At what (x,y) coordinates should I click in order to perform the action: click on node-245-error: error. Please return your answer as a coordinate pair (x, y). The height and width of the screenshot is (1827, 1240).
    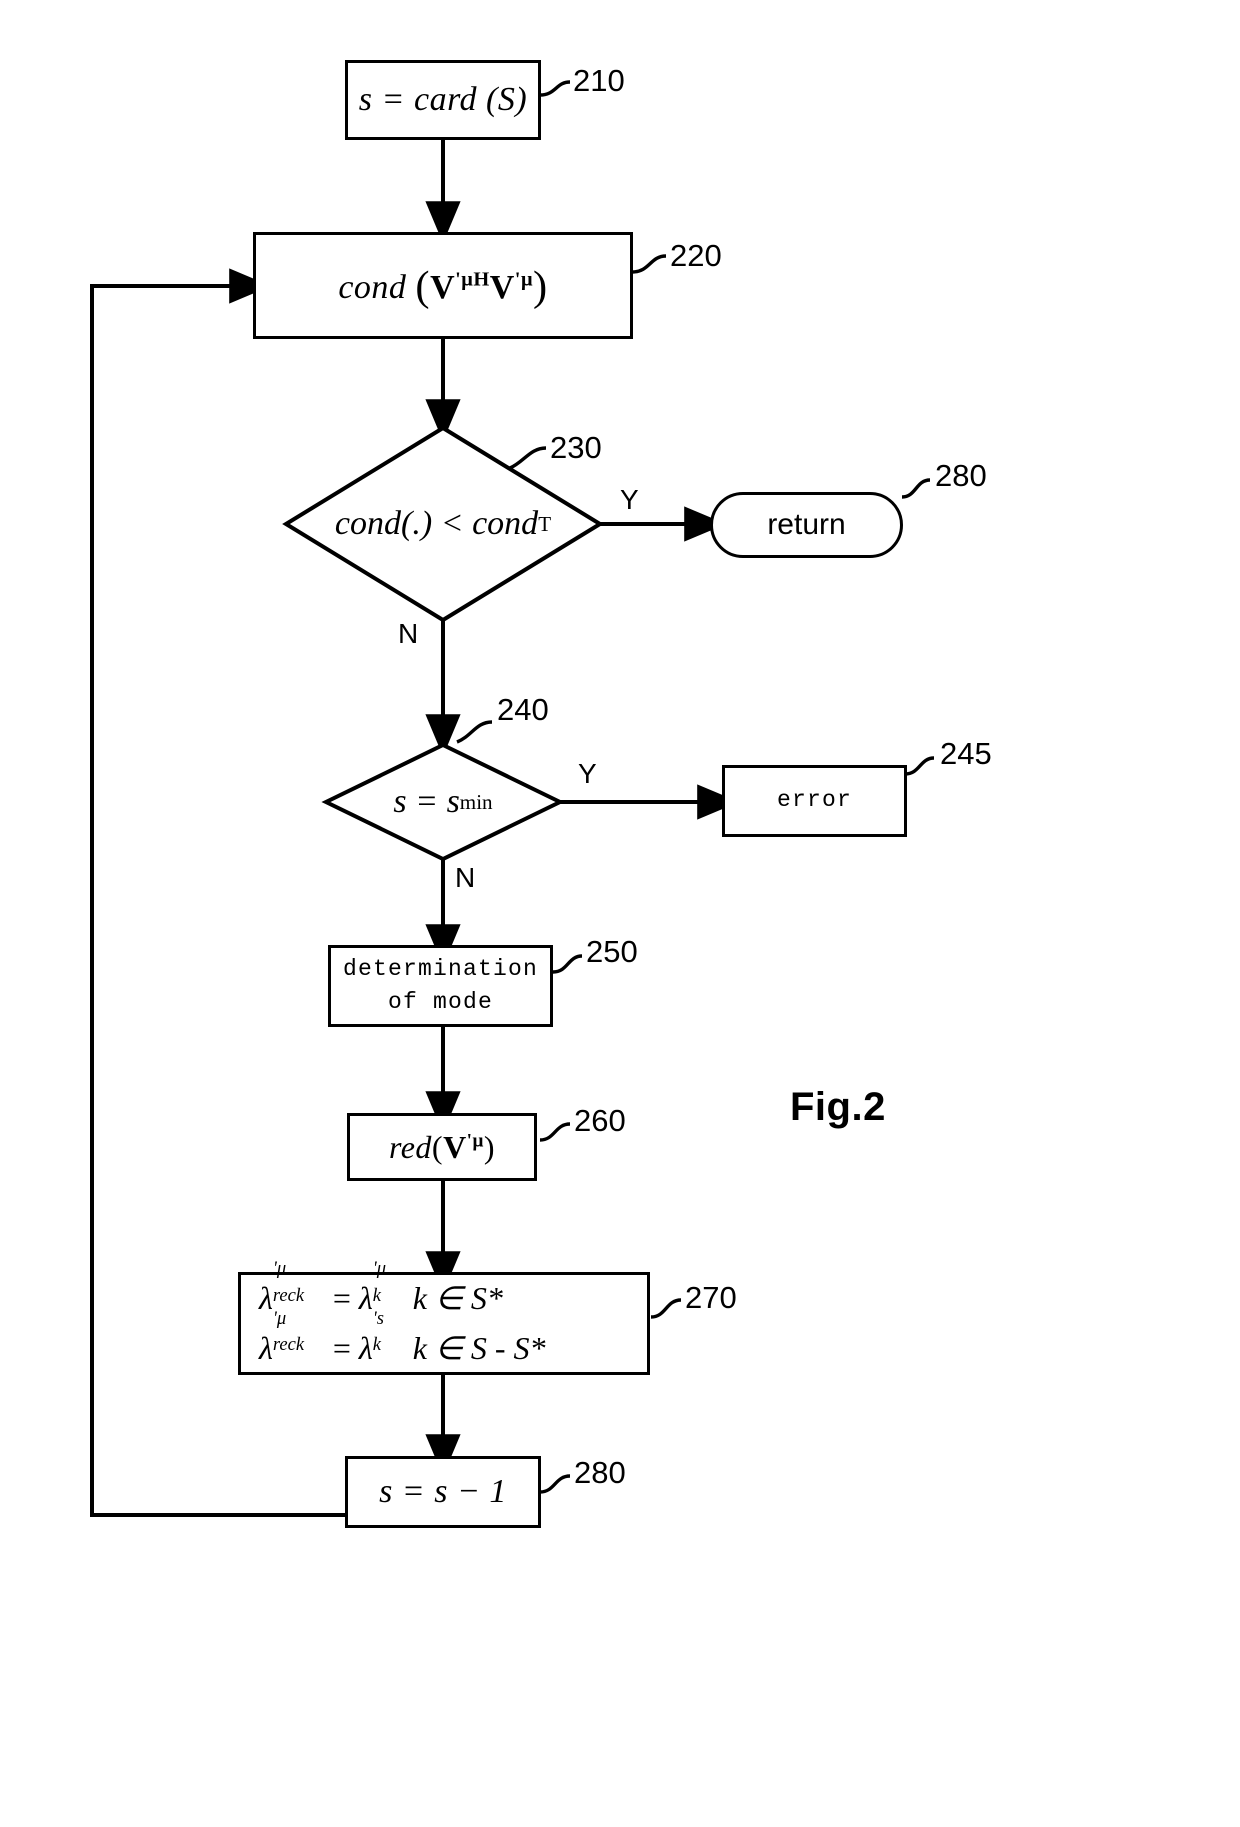
    Looking at the image, I should click on (814, 801).